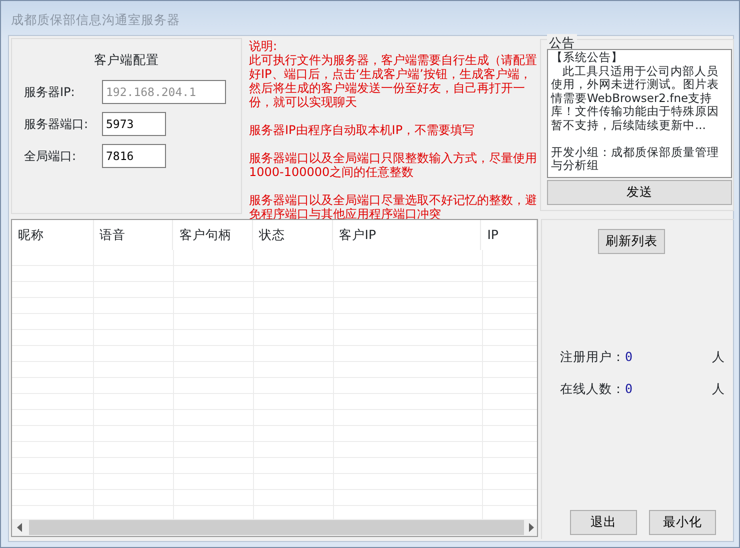  I want to click on stat-label: 注册用户：, so click(592, 357).